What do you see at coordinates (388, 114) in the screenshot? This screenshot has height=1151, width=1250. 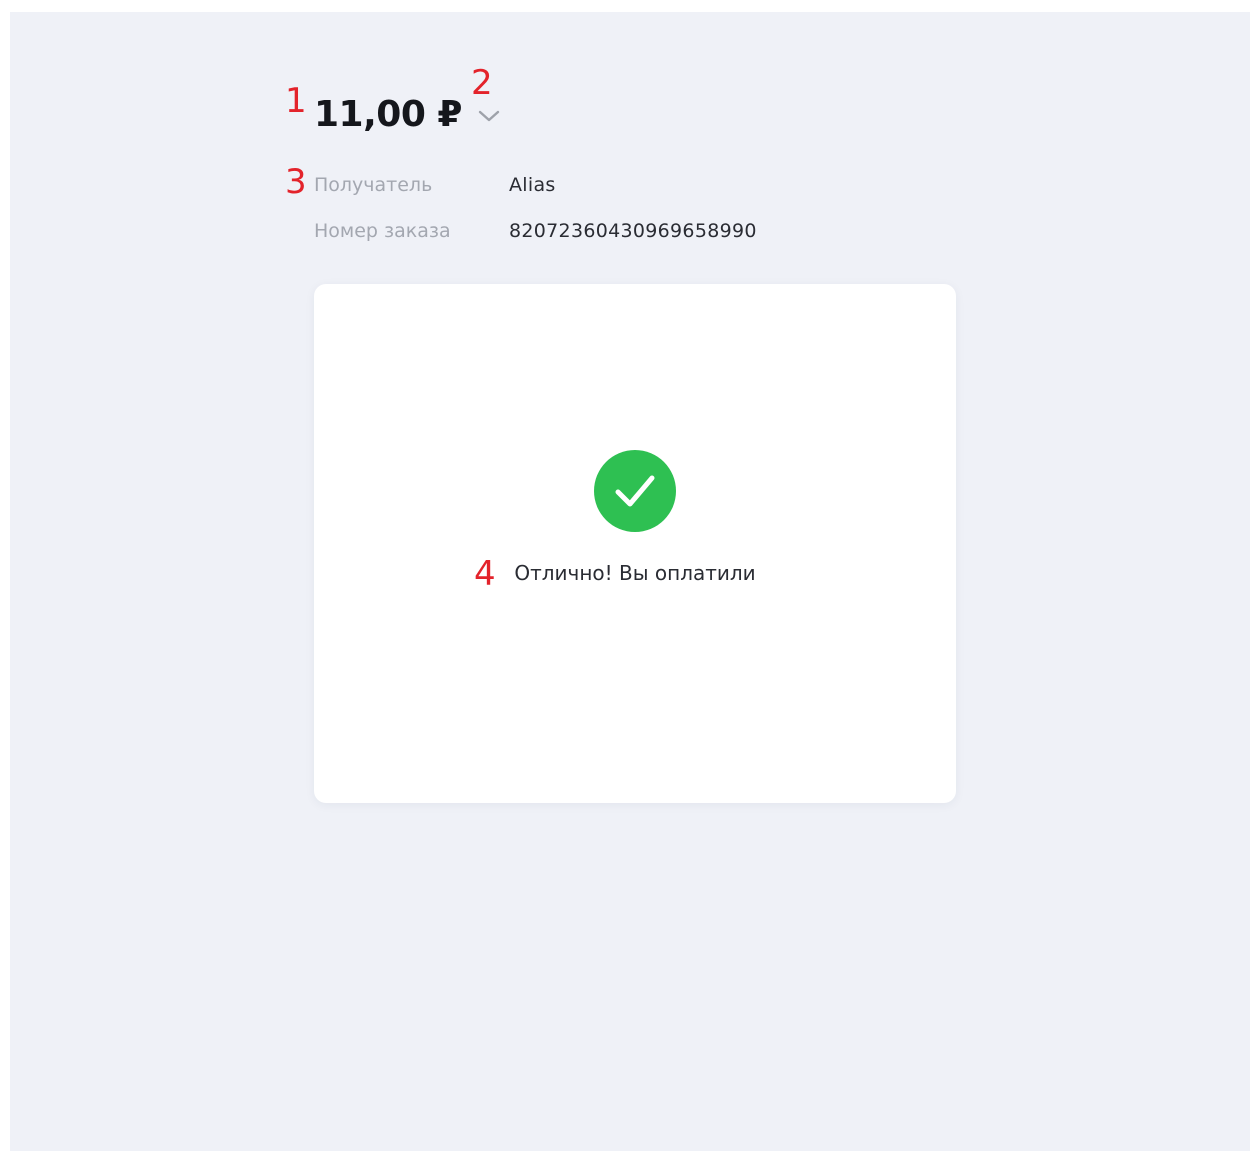 I see `payment-amount: 11,00 ₽` at bounding box center [388, 114].